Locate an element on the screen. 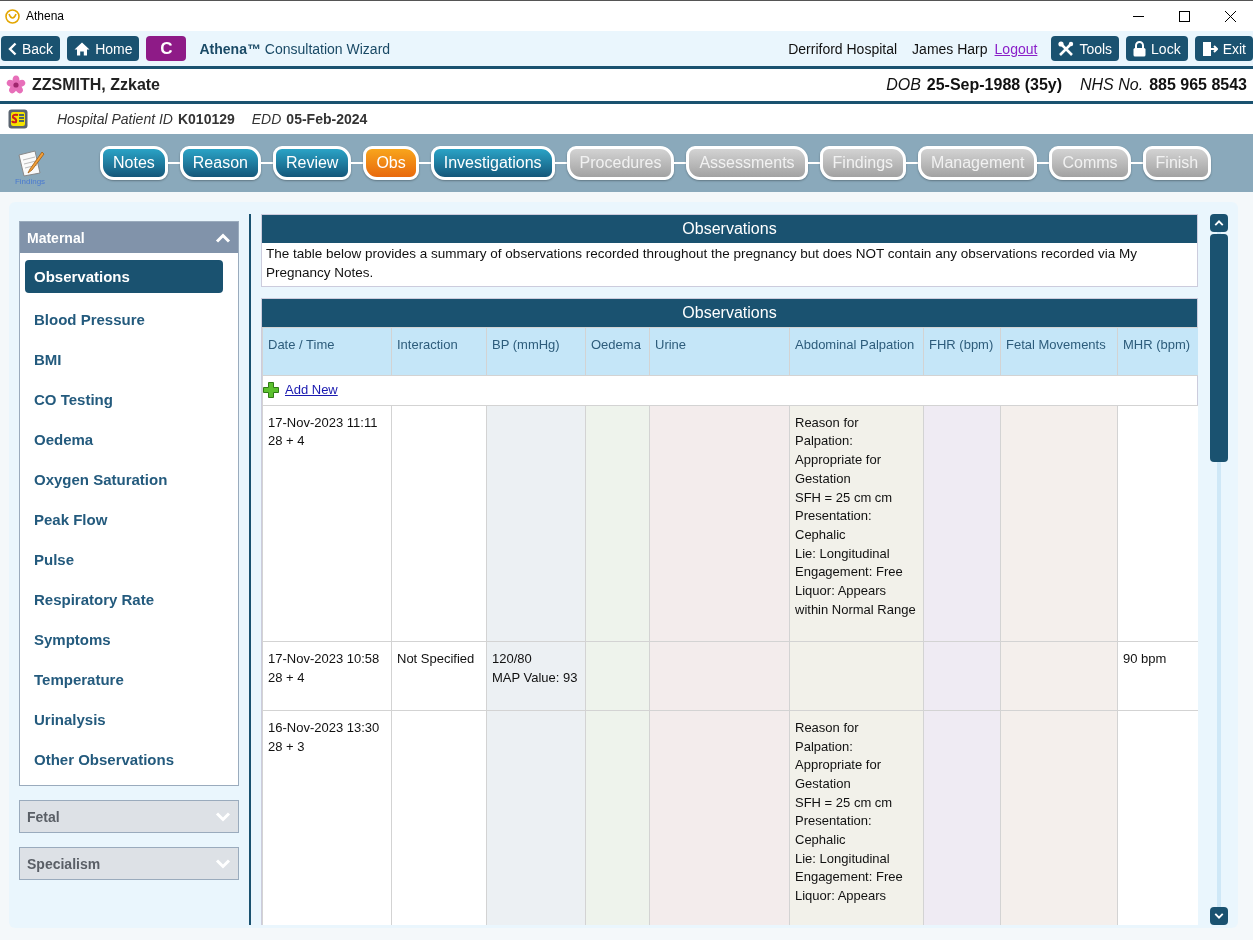 The width and height of the screenshot is (1253, 940). section-header: Specialism is located at coordinates (129, 863).